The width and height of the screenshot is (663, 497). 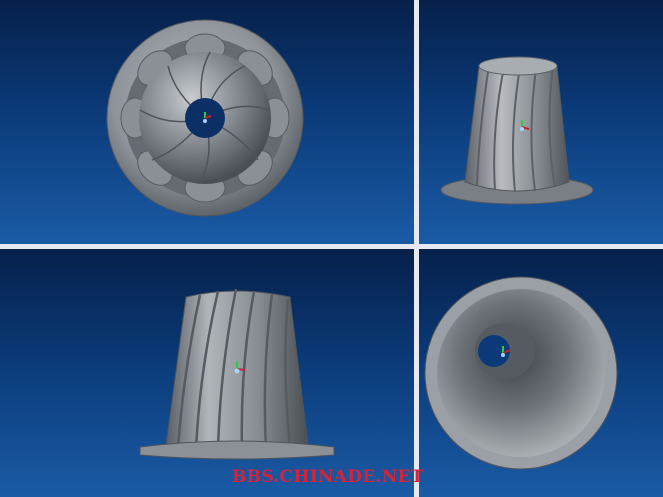 I want to click on top-view-model, so click(x=205, y=118).